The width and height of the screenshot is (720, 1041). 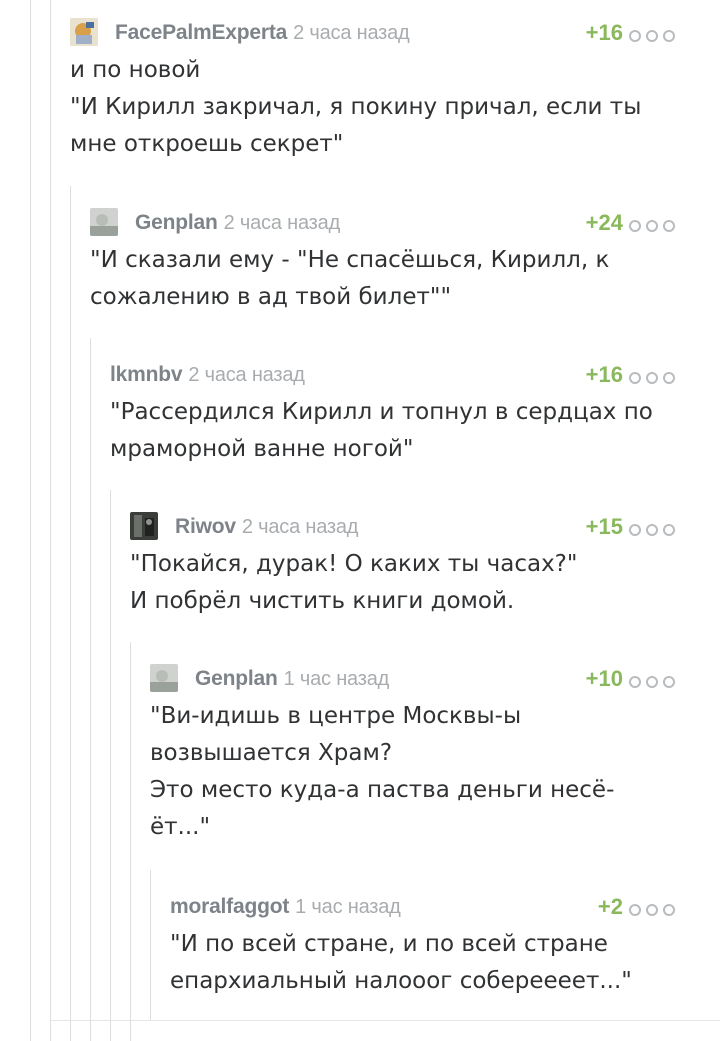 What do you see at coordinates (146, 374) in the screenshot?
I see `author-label: lkmnbv` at bounding box center [146, 374].